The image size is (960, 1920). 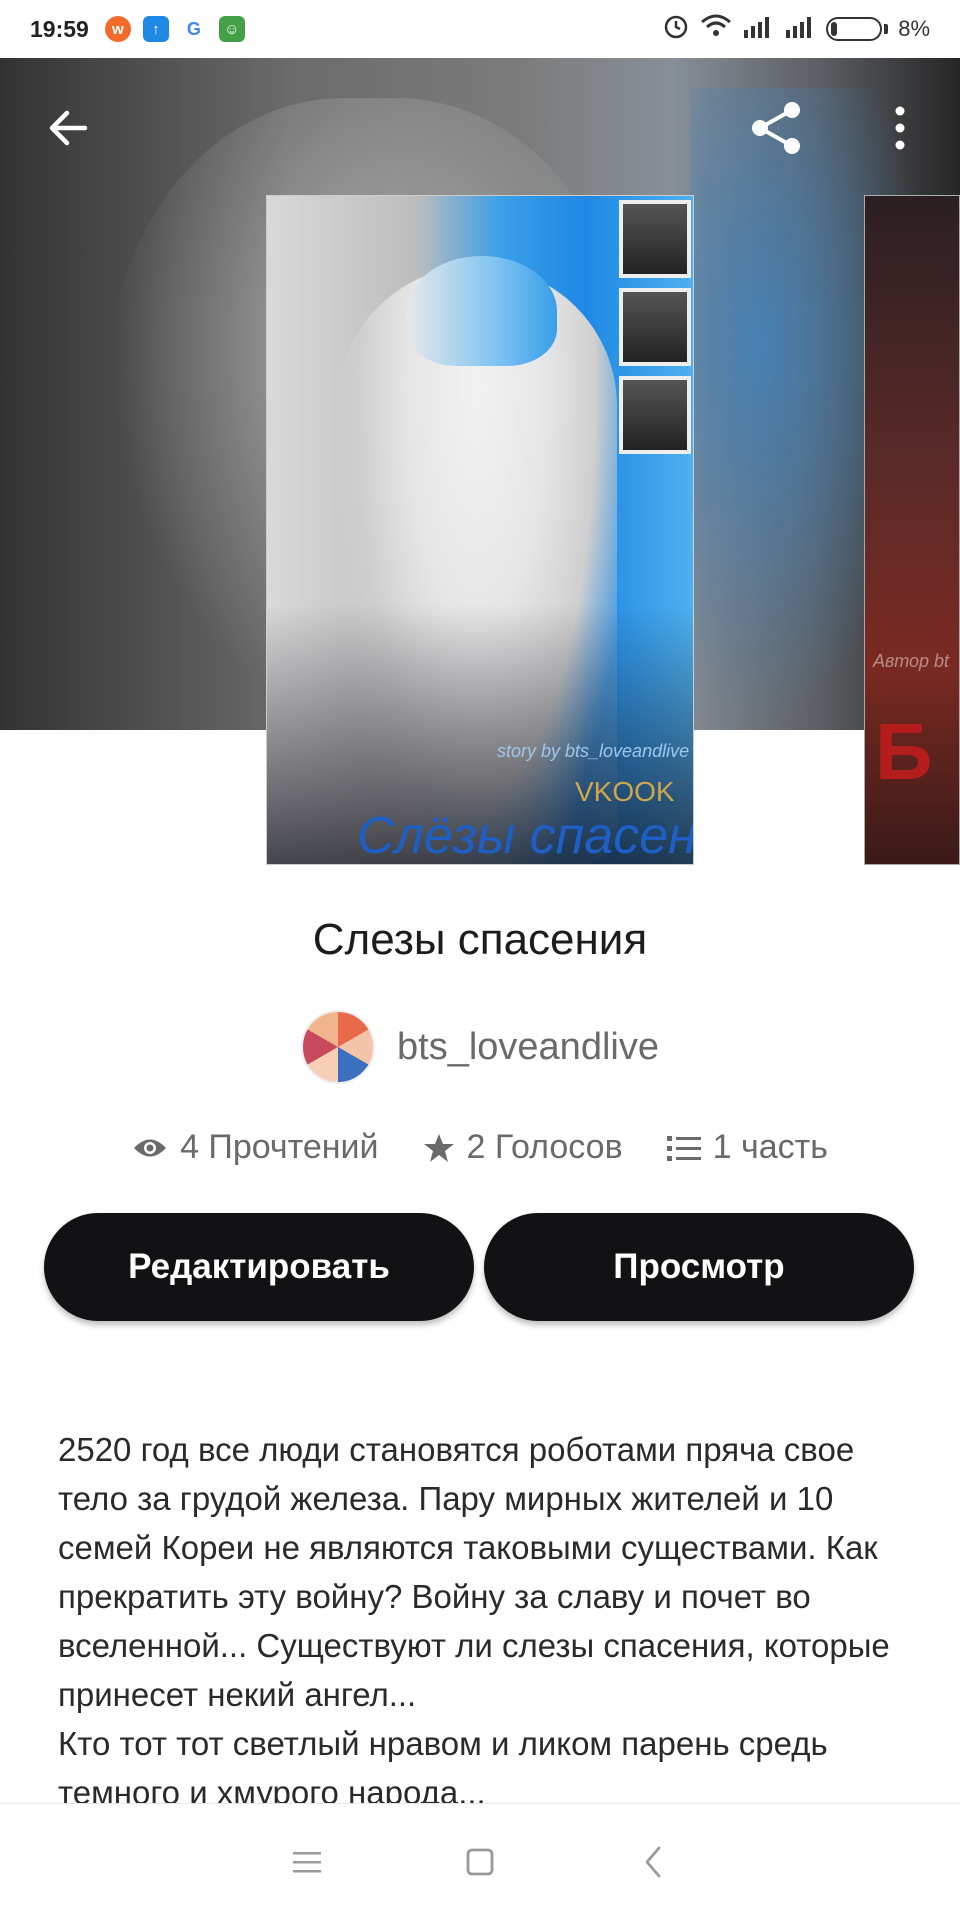 What do you see at coordinates (904, 751) in the screenshot?
I see `next-cover-title: Б` at bounding box center [904, 751].